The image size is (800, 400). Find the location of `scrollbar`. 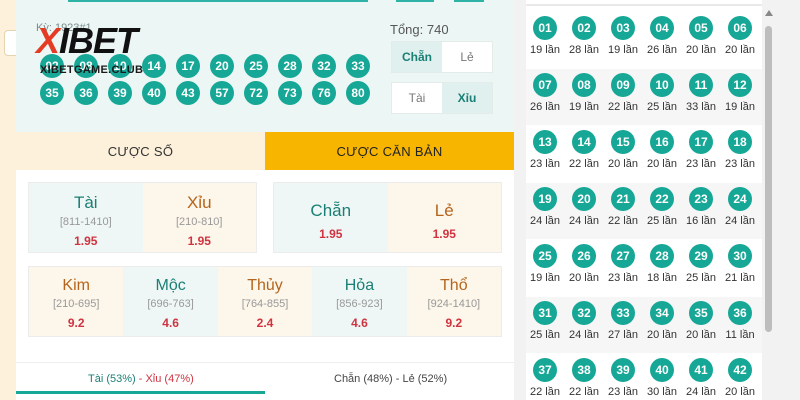

scrollbar is located at coordinates (769, 200).